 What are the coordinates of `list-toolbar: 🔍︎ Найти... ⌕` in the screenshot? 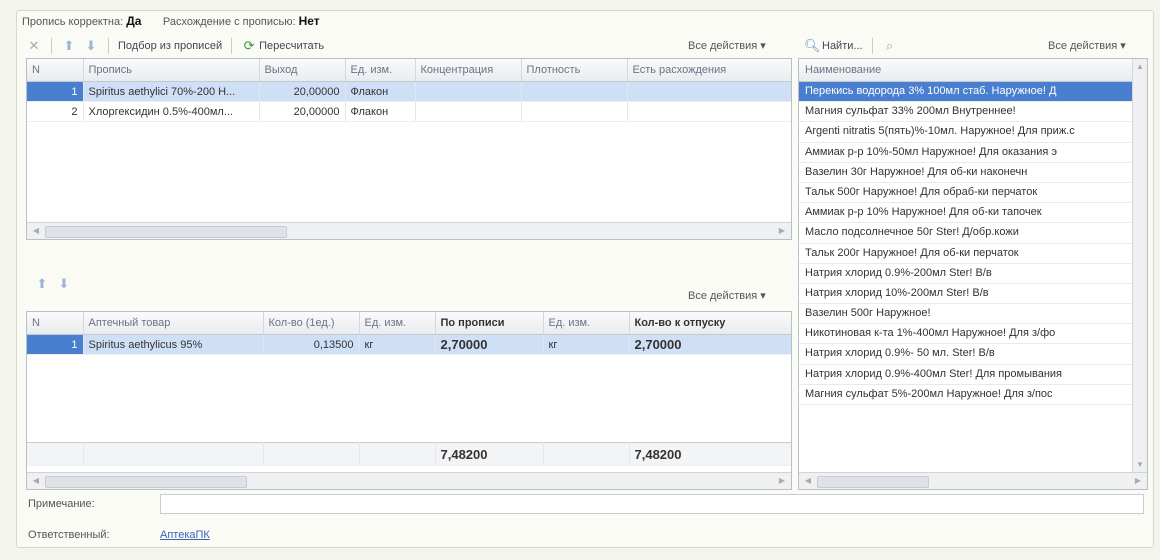 It's located at (851, 46).